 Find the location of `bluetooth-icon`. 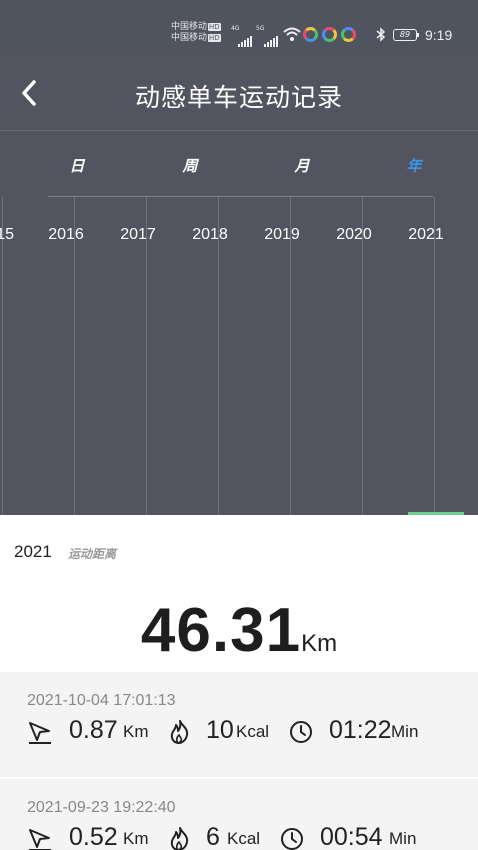

bluetooth-icon is located at coordinates (381, 34).